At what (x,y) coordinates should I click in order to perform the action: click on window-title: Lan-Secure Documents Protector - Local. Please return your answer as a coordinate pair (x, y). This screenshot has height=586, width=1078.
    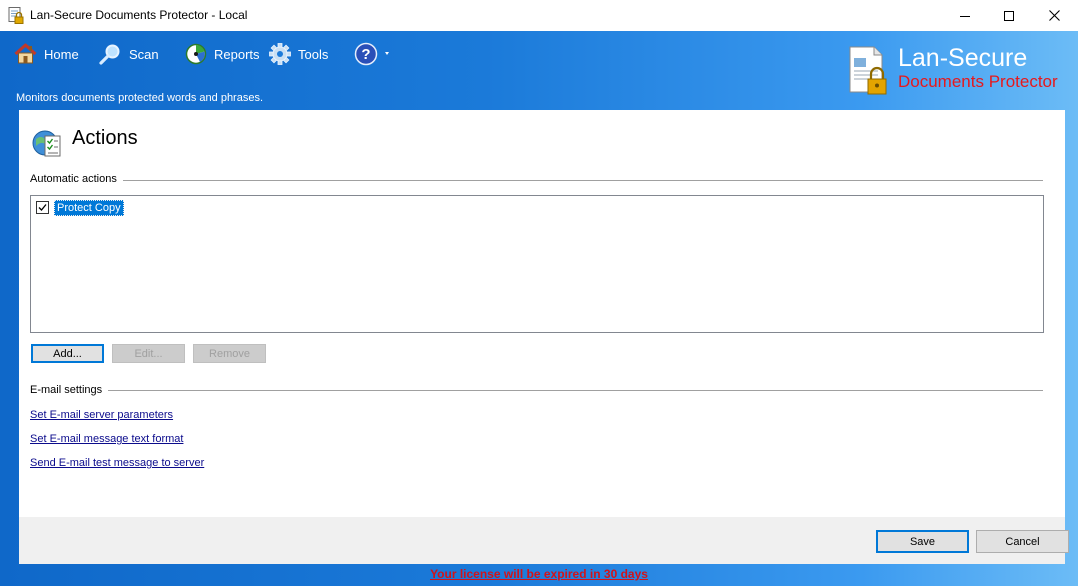
    Looking at the image, I should click on (139, 15).